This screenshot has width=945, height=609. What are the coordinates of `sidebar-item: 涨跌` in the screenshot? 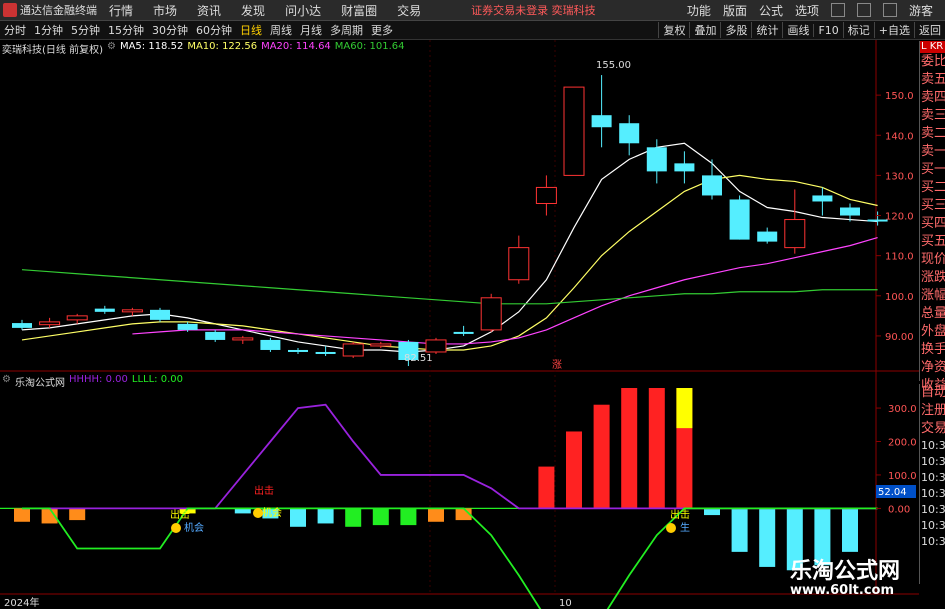 It's located at (933, 277).